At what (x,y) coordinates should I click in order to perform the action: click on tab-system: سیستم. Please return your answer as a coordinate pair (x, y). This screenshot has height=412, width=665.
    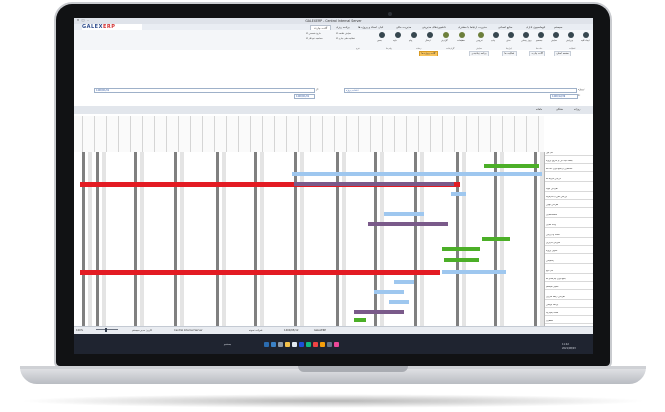
    Looking at the image, I should click on (558, 27).